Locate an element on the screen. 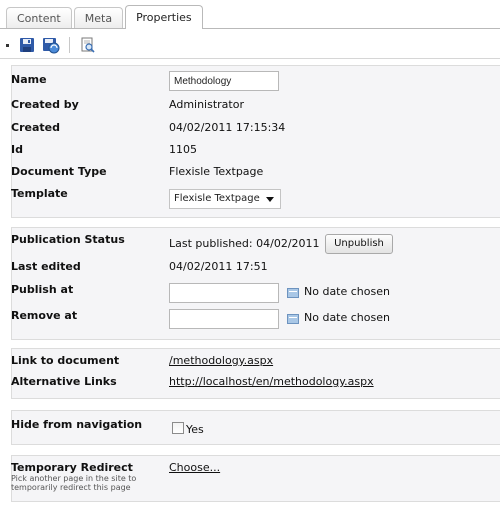 Image resolution: width=500 pixels, height=520 pixels. tab-divider is located at coordinates (250, 28).